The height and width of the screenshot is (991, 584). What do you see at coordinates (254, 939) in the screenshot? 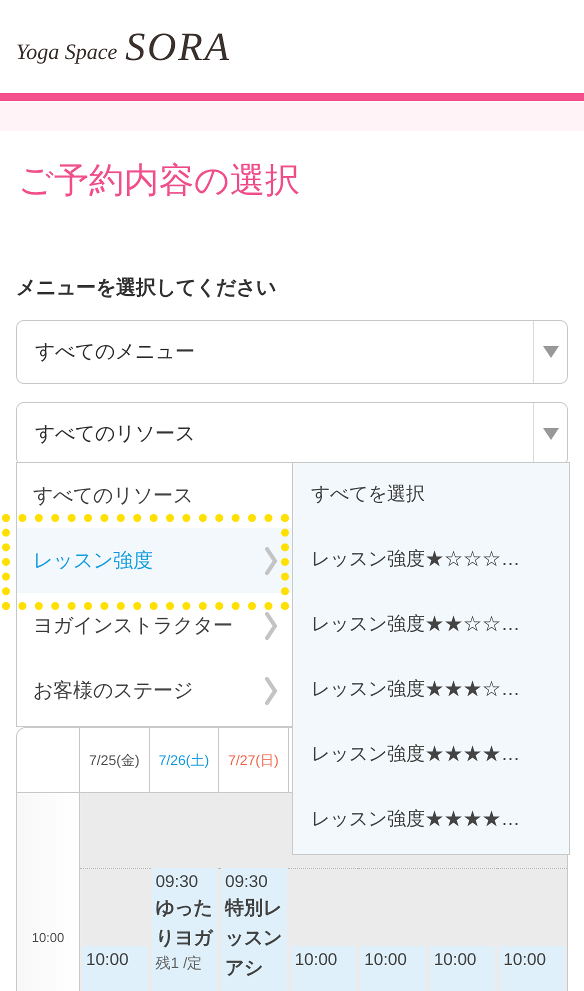
I see `event-title: 特別レッスンアシ` at bounding box center [254, 939].